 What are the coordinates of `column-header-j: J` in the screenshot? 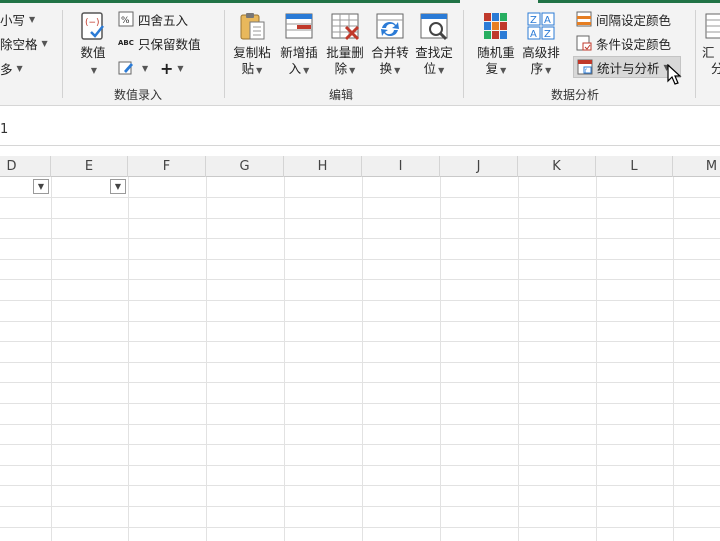 It's located at (479, 166).